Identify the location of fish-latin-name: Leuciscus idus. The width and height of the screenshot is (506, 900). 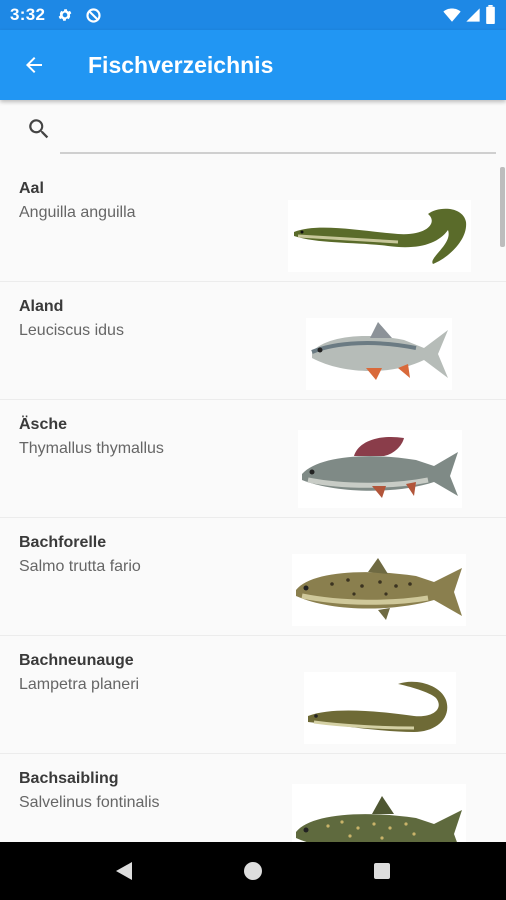
(71, 330).